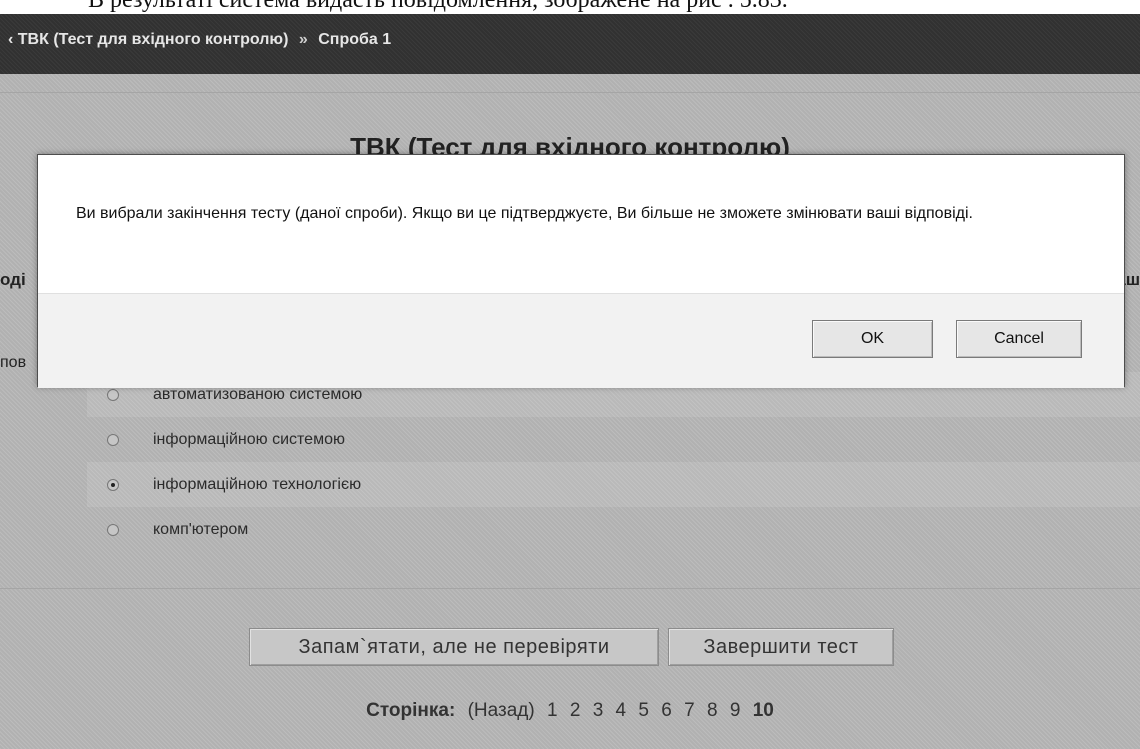 Image resolution: width=1140 pixels, height=749 pixels. What do you see at coordinates (613, 484) in the screenshot?
I see `answer-option: інформаційною технологією` at bounding box center [613, 484].